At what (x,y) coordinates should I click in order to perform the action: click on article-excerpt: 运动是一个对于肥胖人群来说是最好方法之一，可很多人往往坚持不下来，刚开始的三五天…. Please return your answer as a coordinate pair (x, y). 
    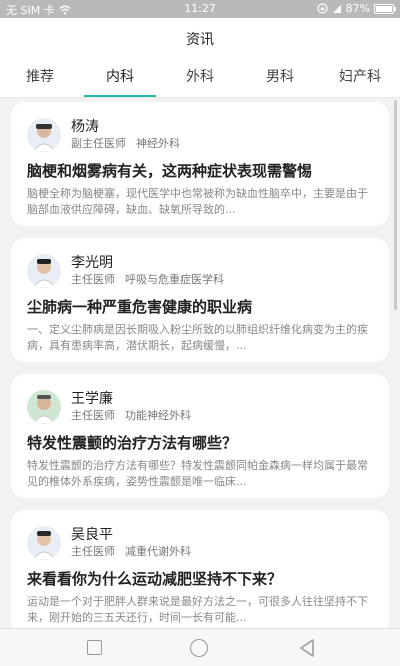
    Looking at the image, I should click on (197, 609).